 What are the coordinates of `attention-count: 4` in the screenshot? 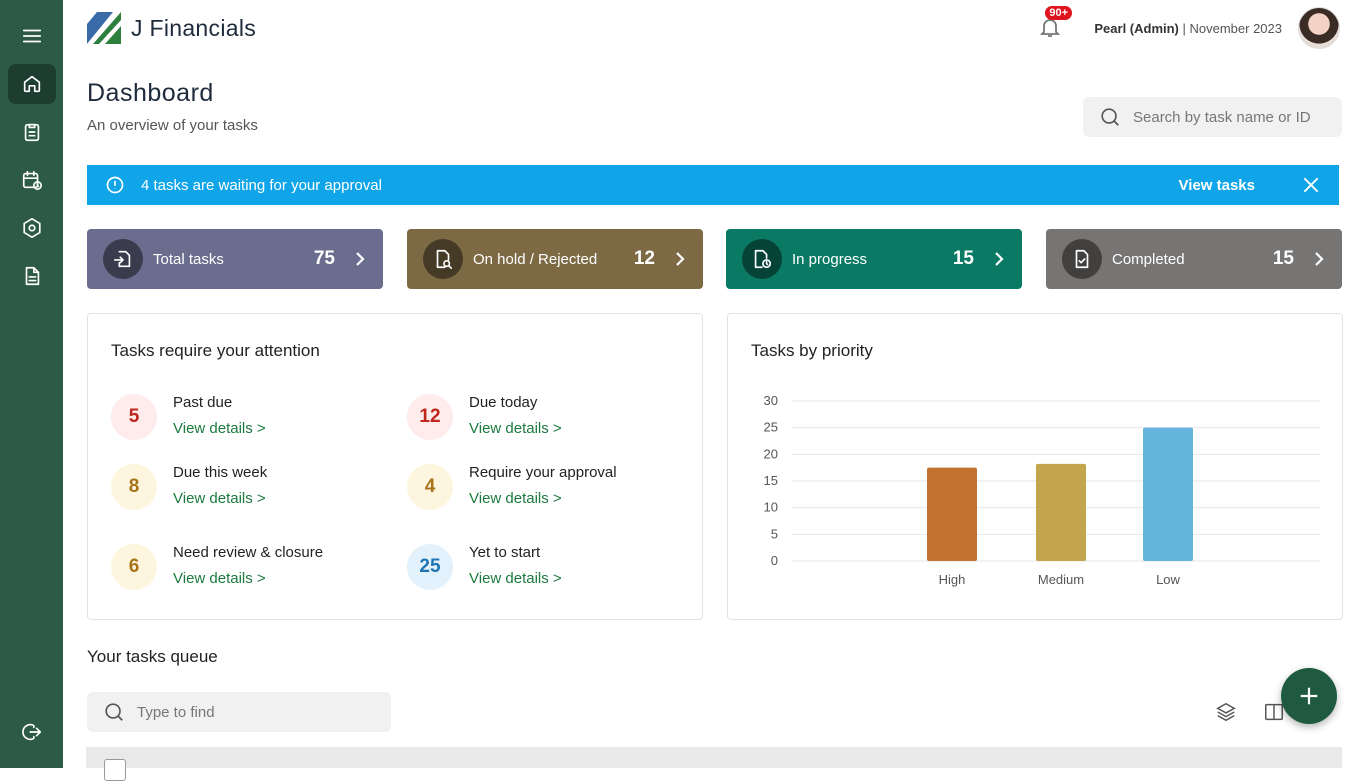 It's located at (430, 487).